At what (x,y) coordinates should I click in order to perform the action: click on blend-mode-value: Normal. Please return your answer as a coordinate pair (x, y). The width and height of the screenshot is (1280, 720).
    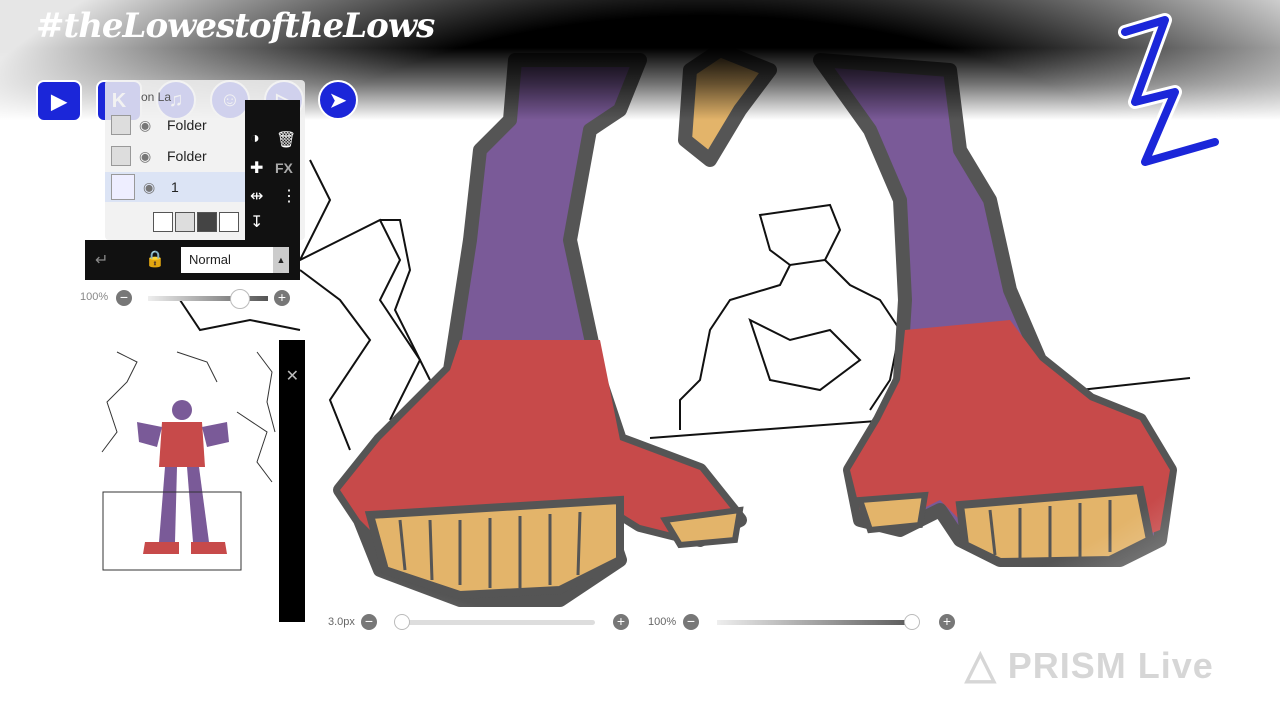
    Looking at the image, I should click on (210, 259).